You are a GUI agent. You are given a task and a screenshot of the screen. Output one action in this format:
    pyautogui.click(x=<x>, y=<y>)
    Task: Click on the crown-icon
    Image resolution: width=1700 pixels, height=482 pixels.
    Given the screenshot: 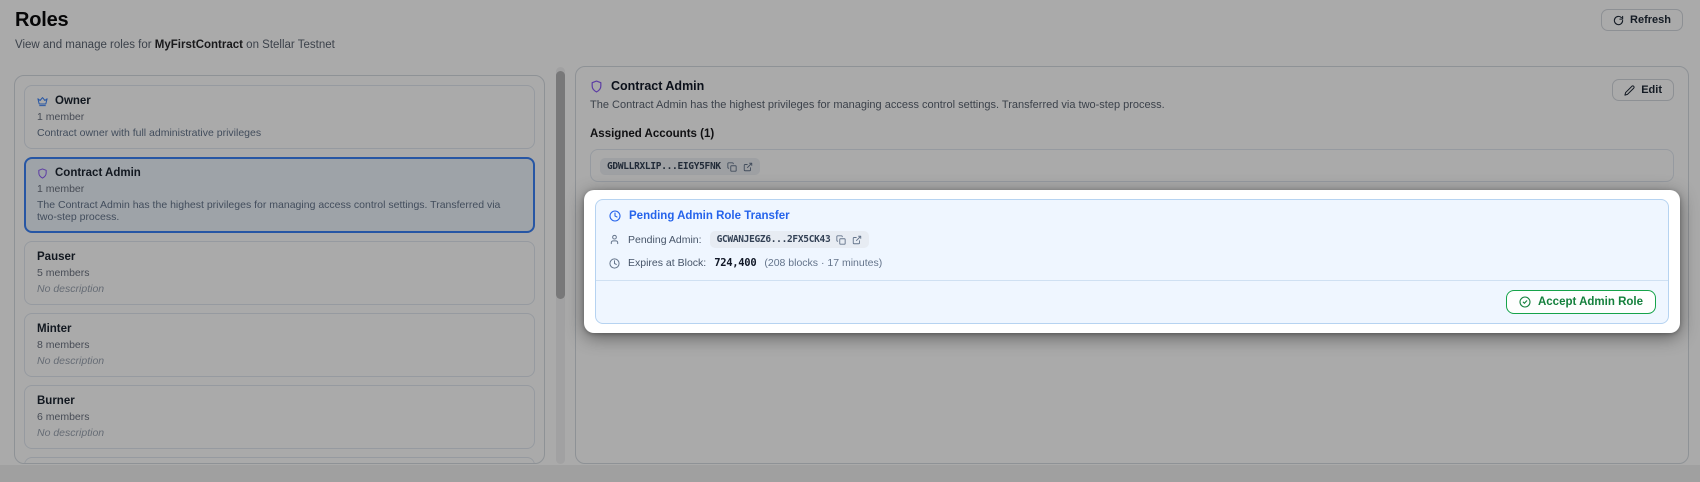 What is the action you would take?
    pyautogui.click(x=42, y=101)
    